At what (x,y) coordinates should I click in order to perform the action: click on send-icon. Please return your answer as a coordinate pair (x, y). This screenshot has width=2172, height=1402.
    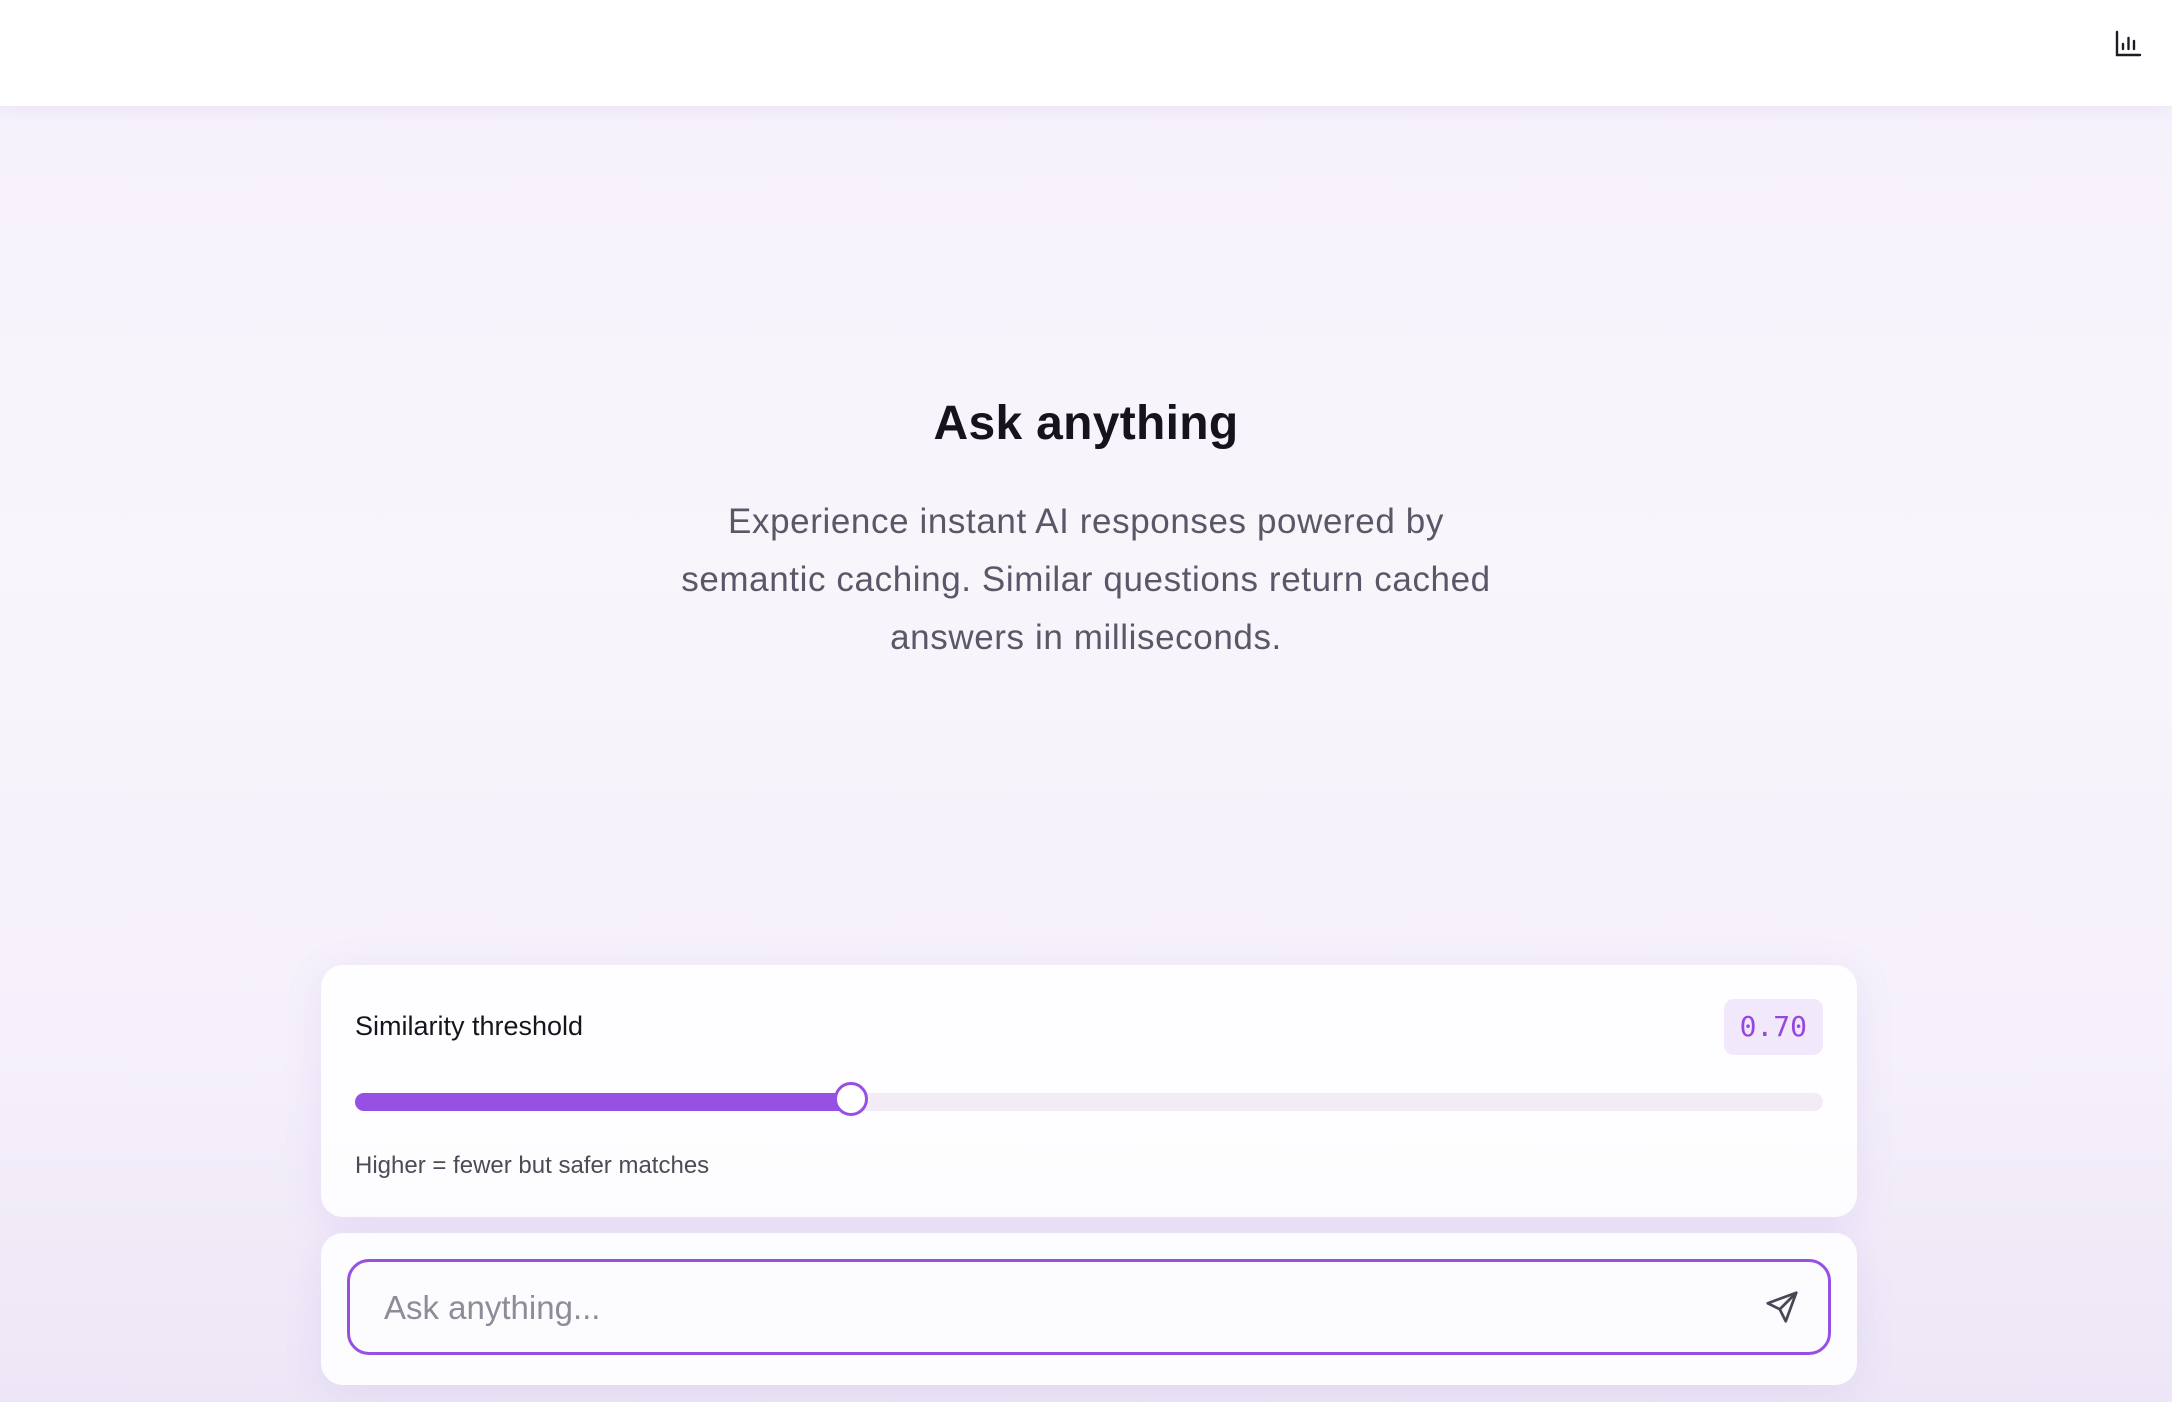
    Looking at the image, I should click on (1782, 1307).